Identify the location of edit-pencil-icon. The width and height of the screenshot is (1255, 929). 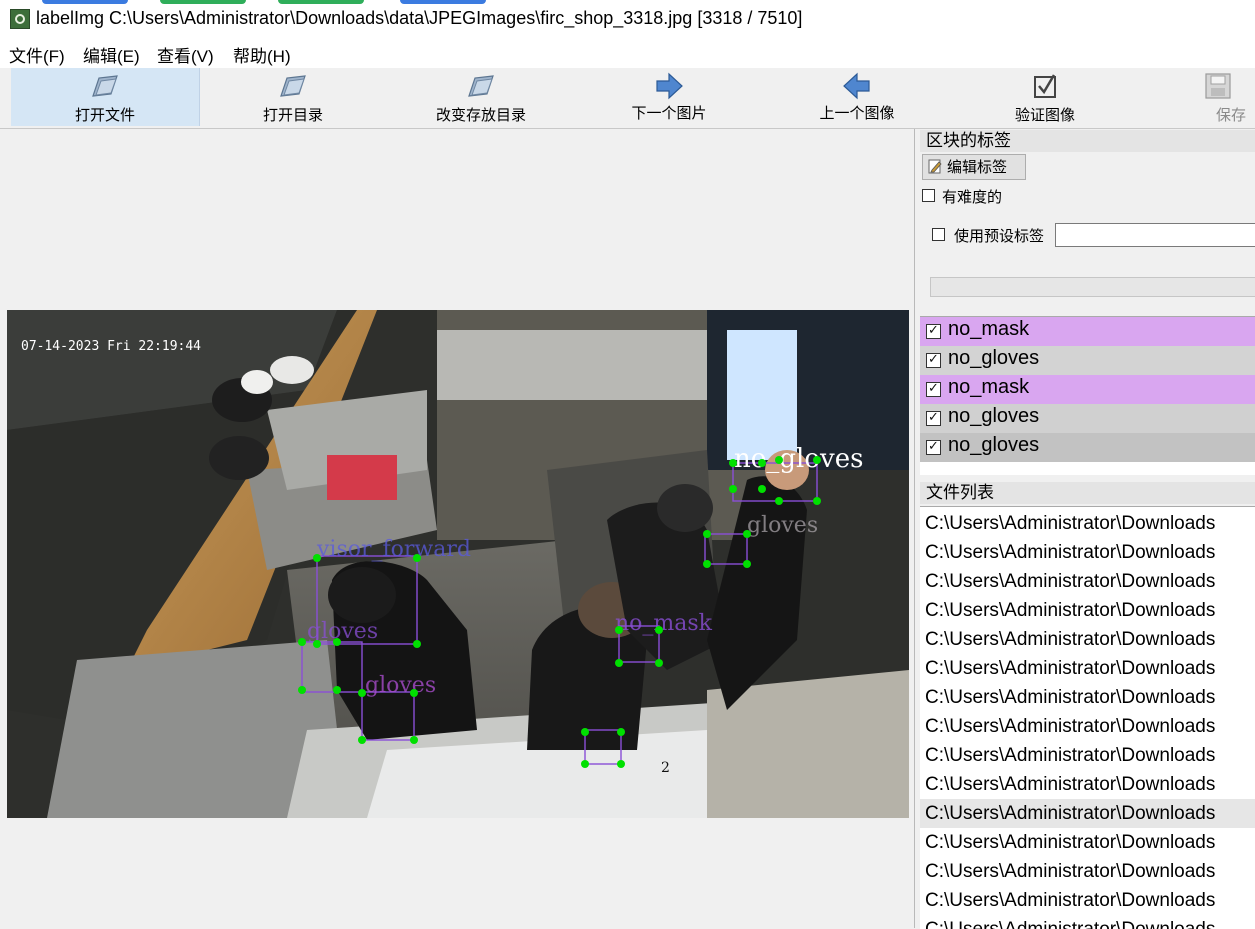
(935, 166).